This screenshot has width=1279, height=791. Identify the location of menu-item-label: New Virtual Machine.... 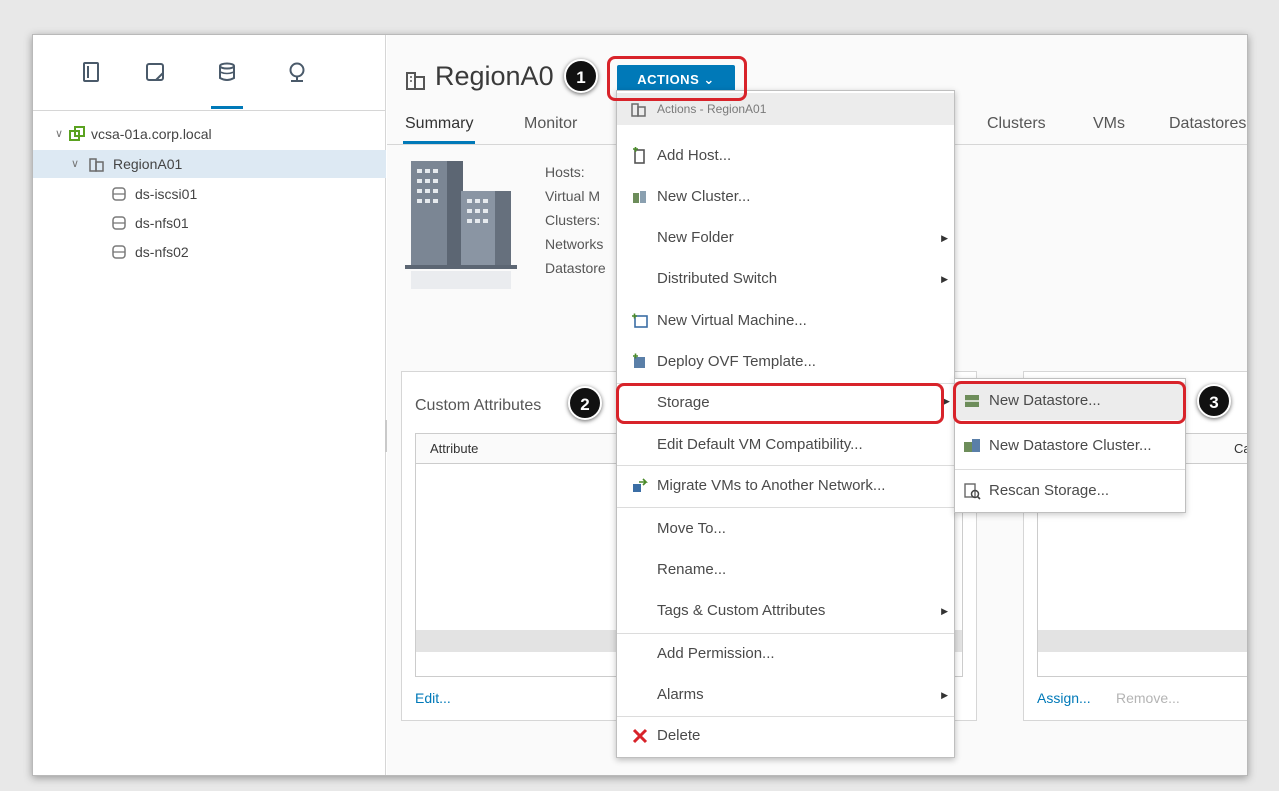
(732, 320).